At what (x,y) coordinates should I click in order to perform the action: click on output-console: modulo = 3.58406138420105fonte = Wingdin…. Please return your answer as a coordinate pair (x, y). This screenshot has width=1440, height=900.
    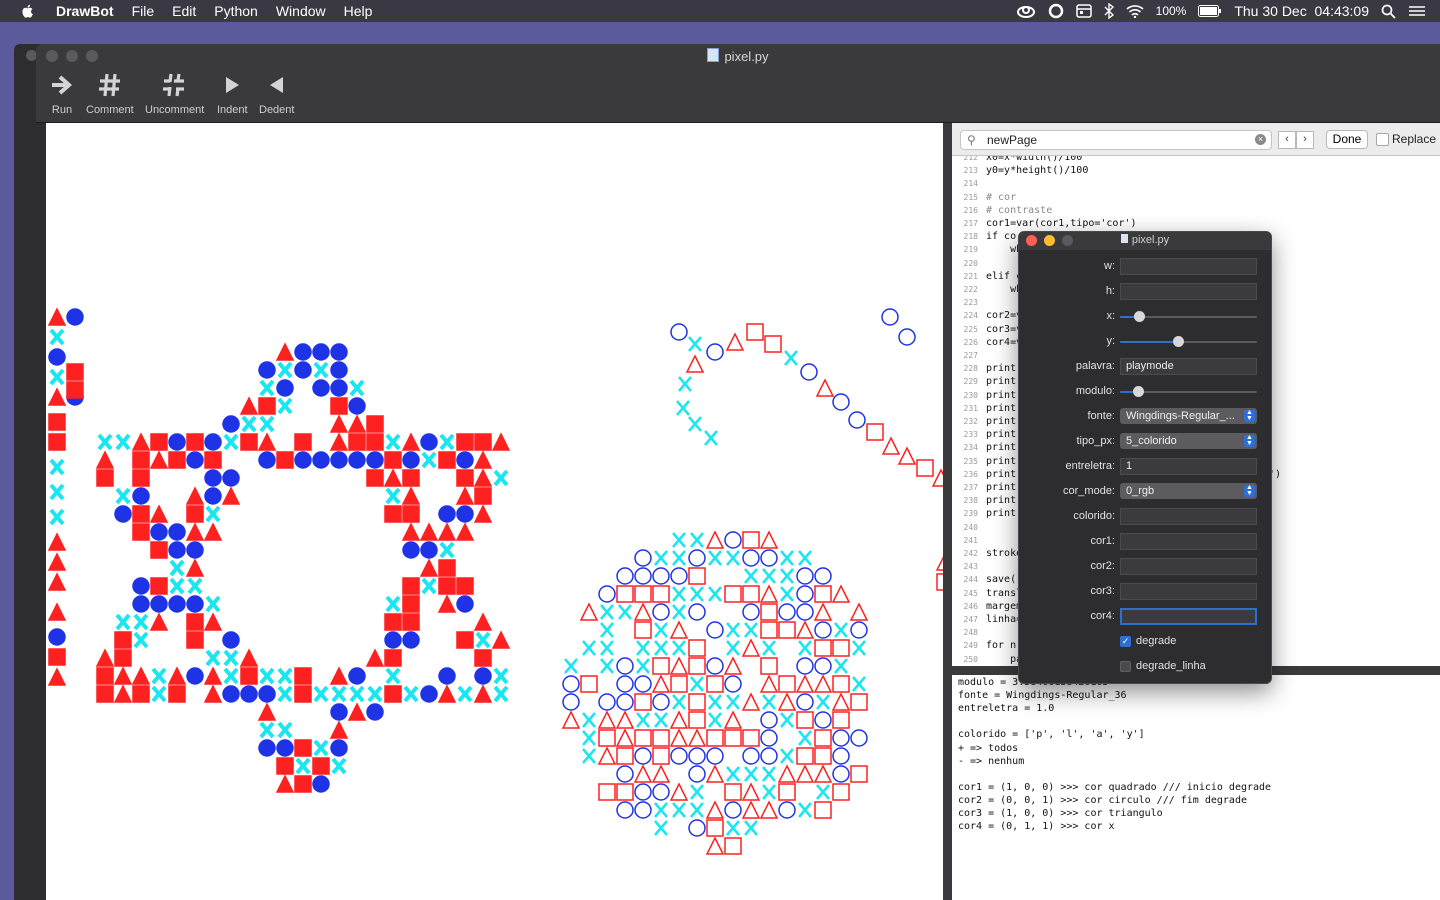
    Looking at the image, I should click on (1196, 787).